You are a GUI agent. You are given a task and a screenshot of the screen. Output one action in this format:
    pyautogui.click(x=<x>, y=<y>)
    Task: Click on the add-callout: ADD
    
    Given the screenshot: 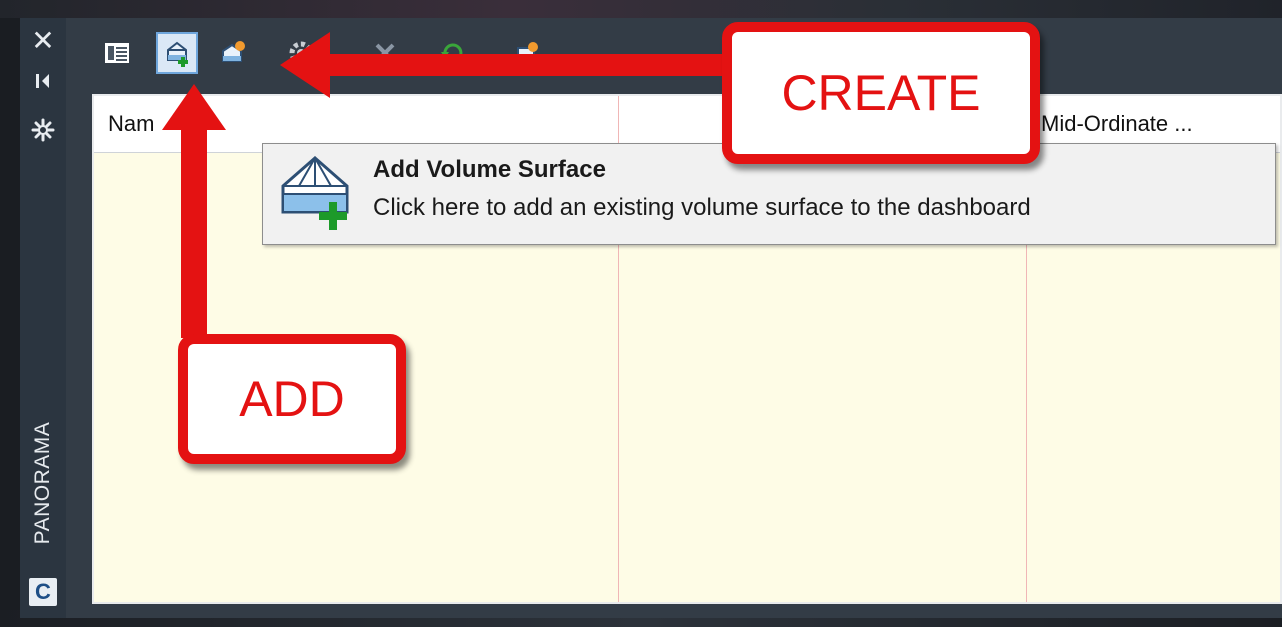 What is the action you would take?
    pyautogui.click(x=292, y=399)
    